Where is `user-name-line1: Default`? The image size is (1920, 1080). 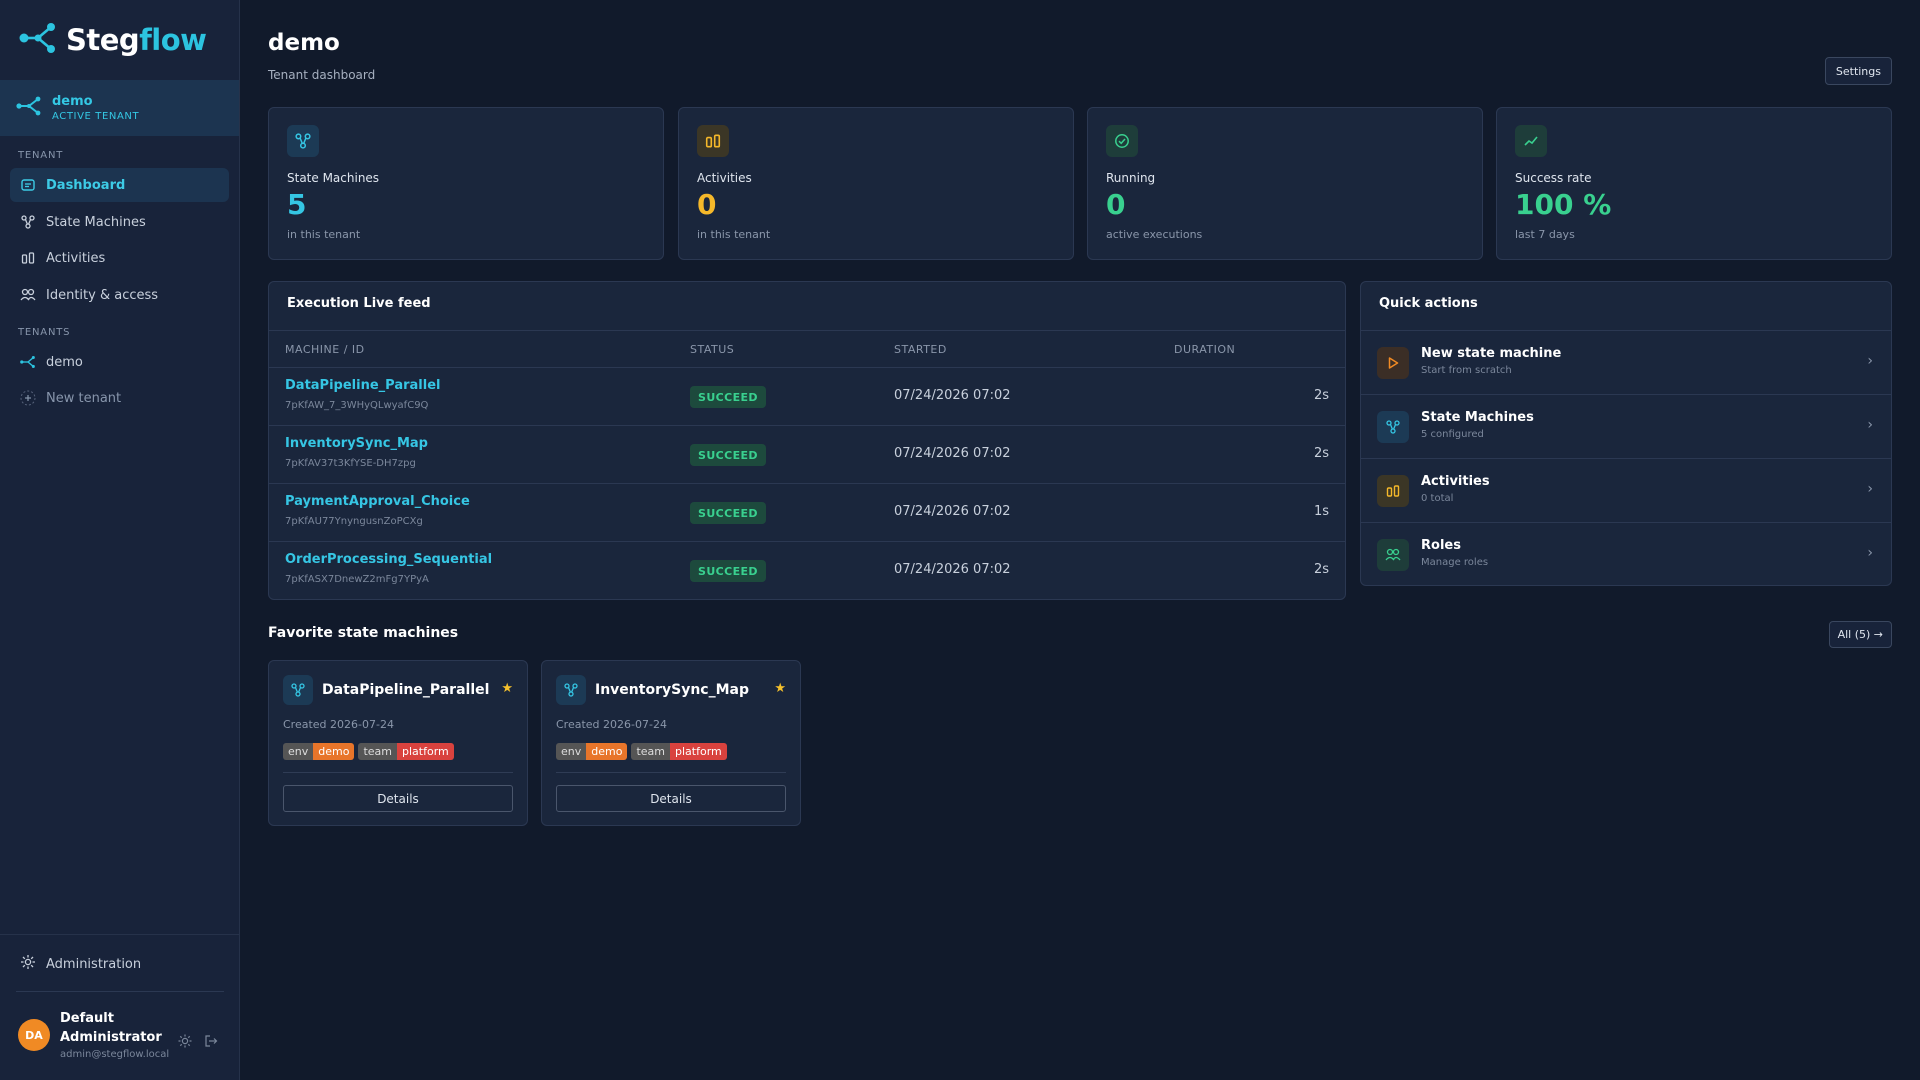 user-name-line1: Default is located at coordinates (87, 1018).